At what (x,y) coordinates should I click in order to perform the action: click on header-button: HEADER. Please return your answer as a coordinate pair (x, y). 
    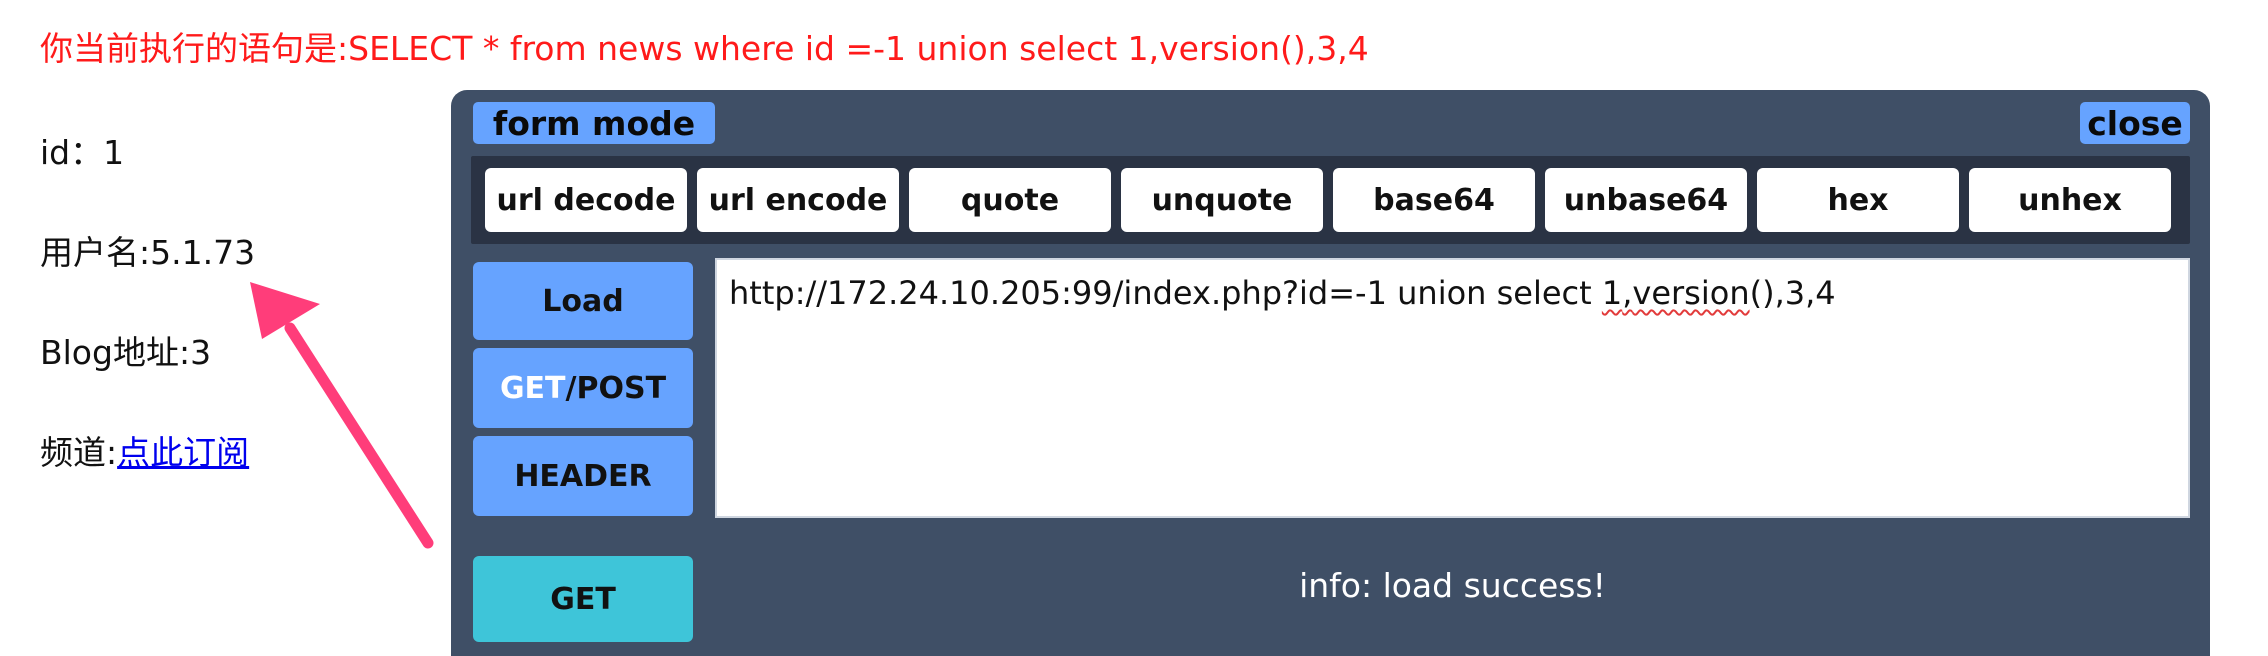
    Looking at the image, I should click on (583, 476).